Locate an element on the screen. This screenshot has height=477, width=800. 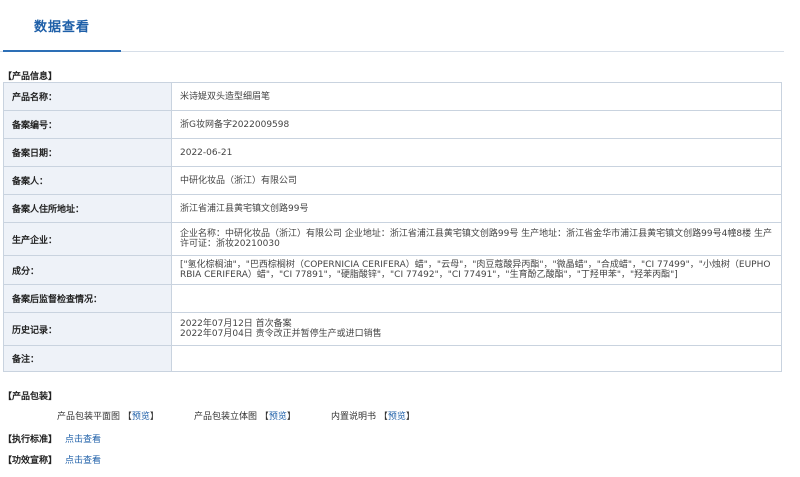
standard-title: 【执行标准】 is located at coordinates (30, 440).